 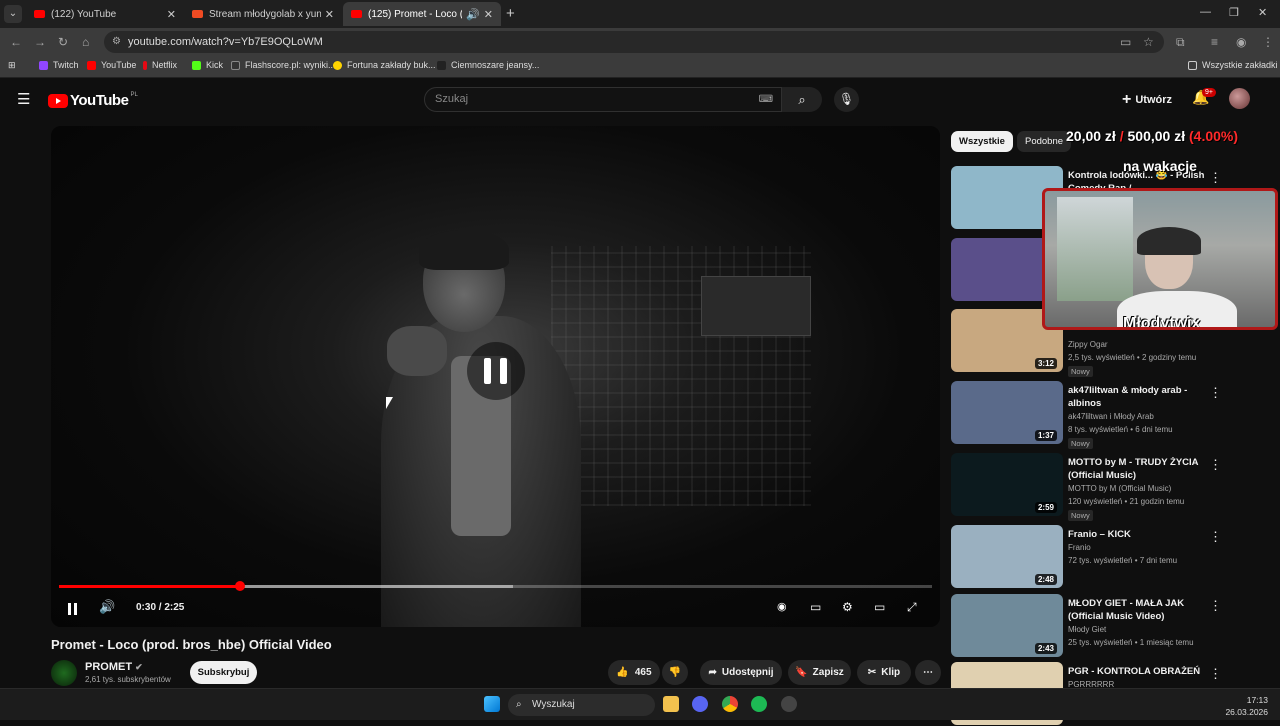 I want to click on new-tab-icon: +, so click(x=510, y=13).